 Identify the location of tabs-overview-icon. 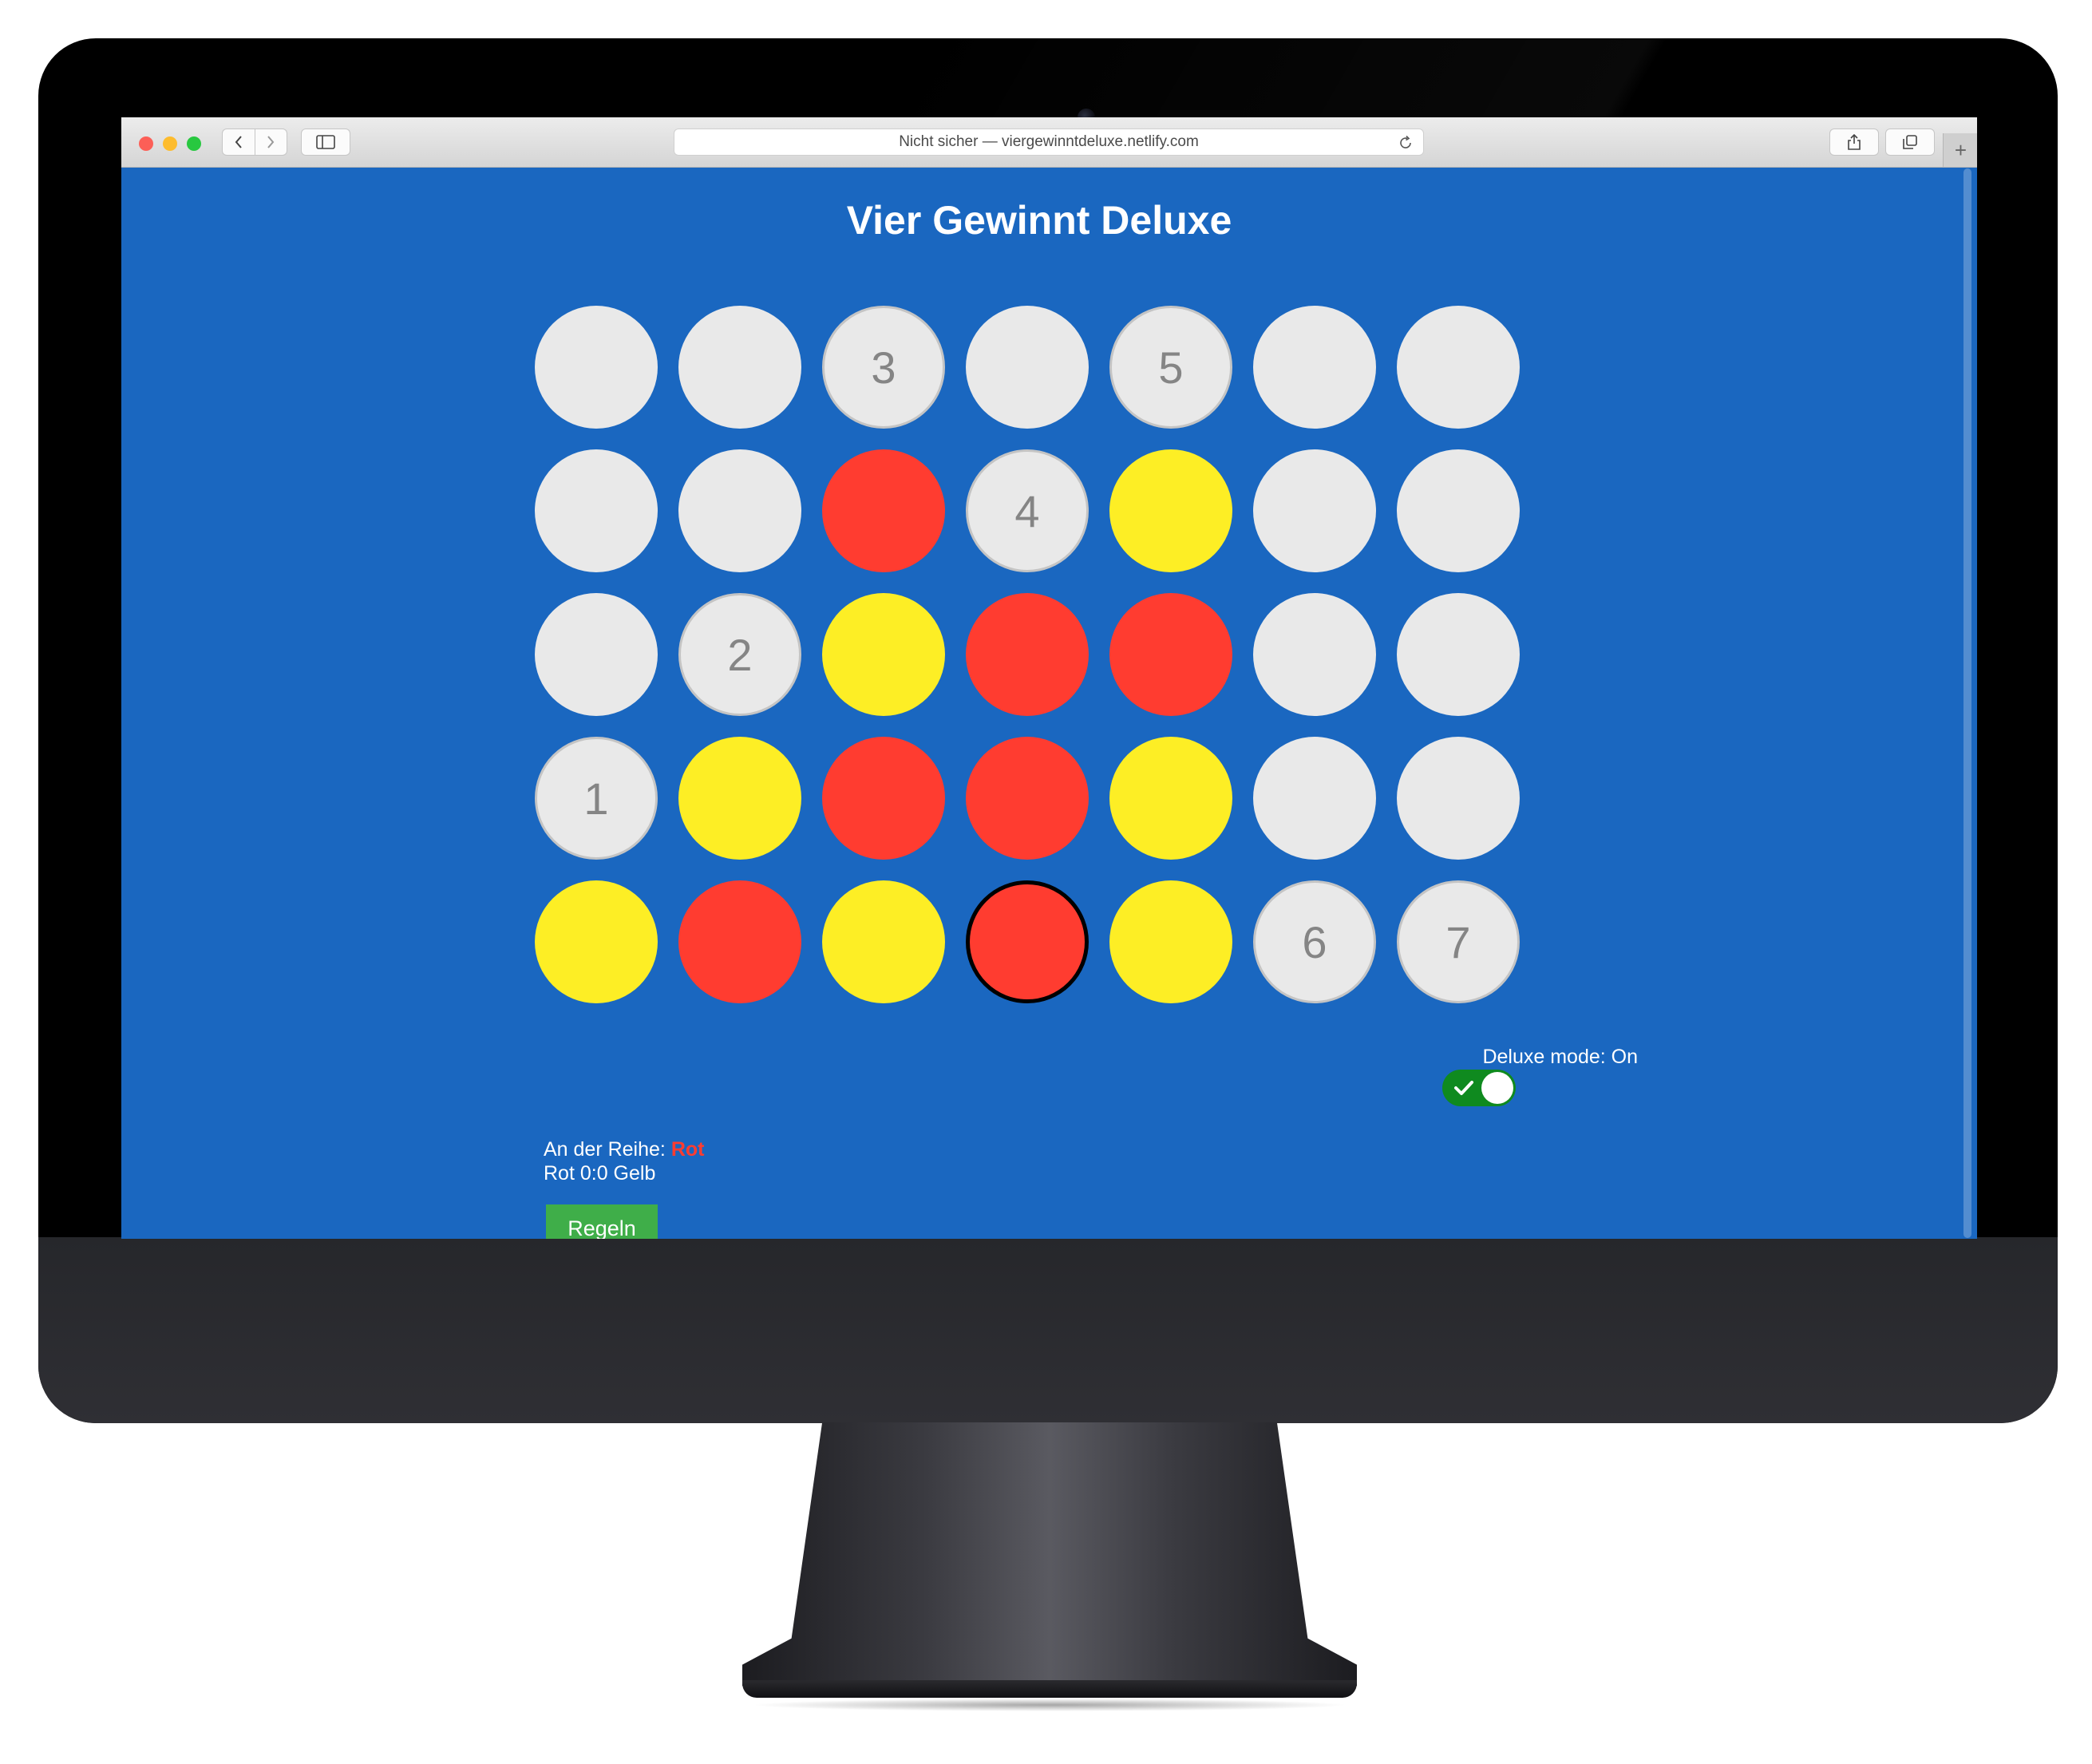
(1910, 142).